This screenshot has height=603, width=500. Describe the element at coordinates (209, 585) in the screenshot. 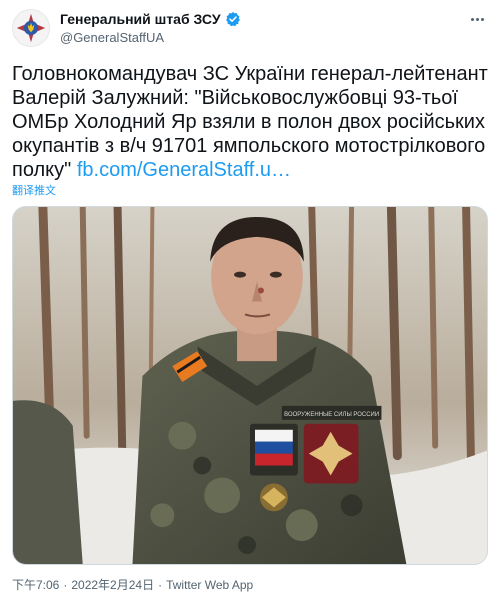

I see `tweet-source: Twitter Web App` at that location.